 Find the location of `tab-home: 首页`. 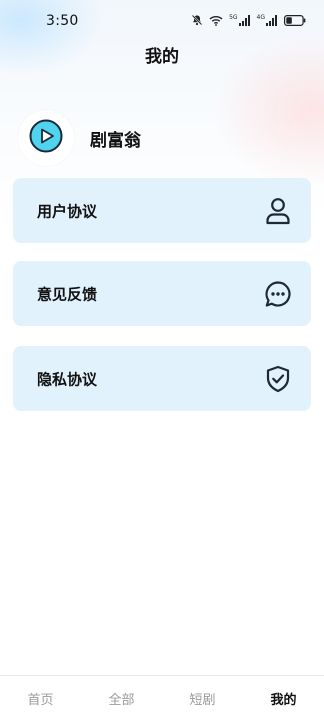

tab-home: 首页 is located at coordinates (40, 698).